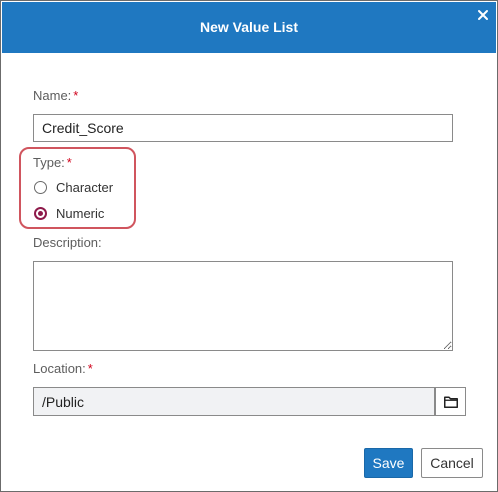 This screenshot has height=492, width=498. I want to click on location-input, so click(234, 401).